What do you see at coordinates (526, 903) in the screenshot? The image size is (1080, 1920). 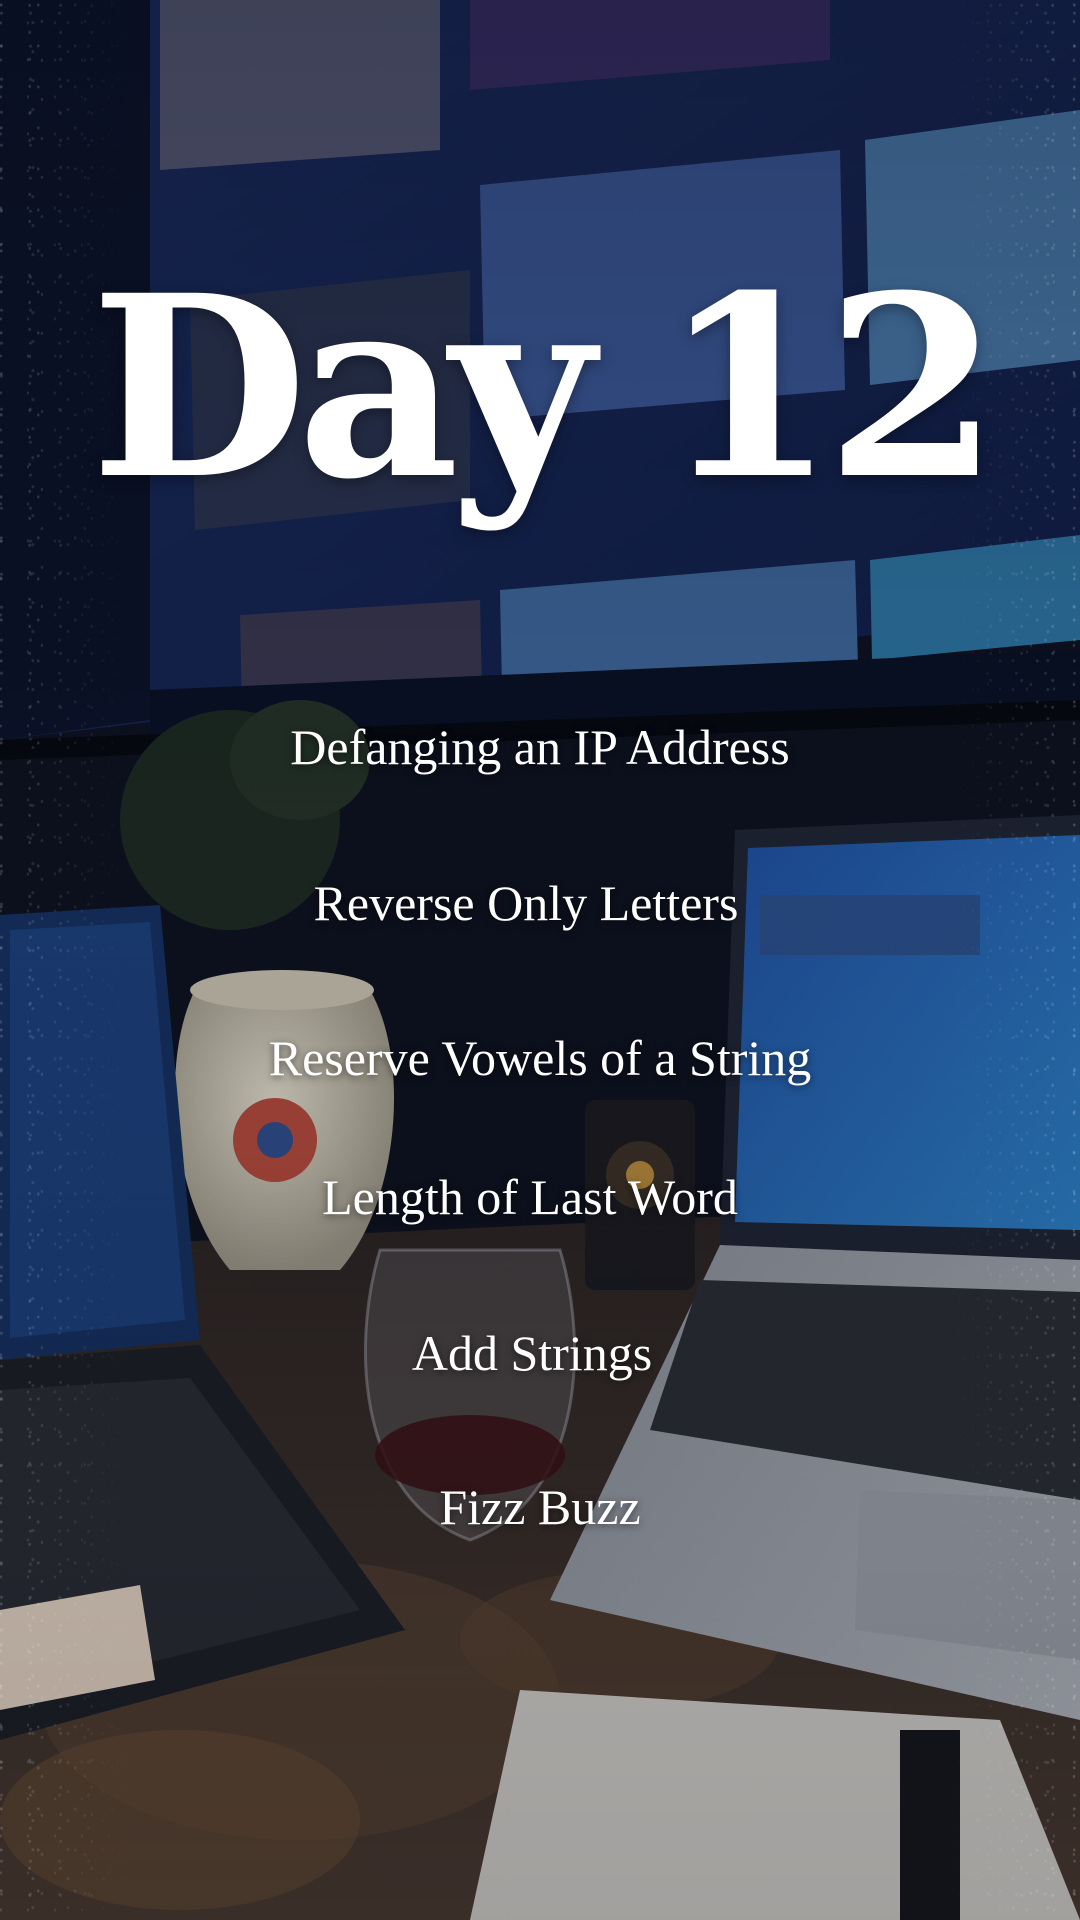 I see `topic-item: Reverse Only Letters` at bounding box center [526, 903].